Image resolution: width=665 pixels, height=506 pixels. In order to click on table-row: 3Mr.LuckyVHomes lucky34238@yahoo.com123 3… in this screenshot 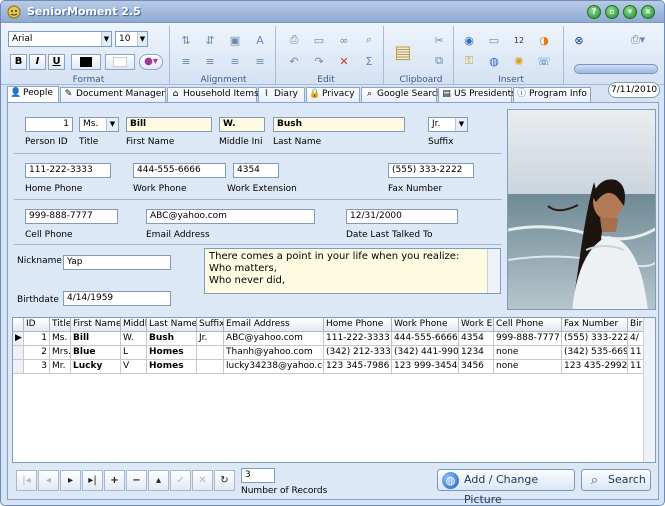, I will do `click(329, 367)`.